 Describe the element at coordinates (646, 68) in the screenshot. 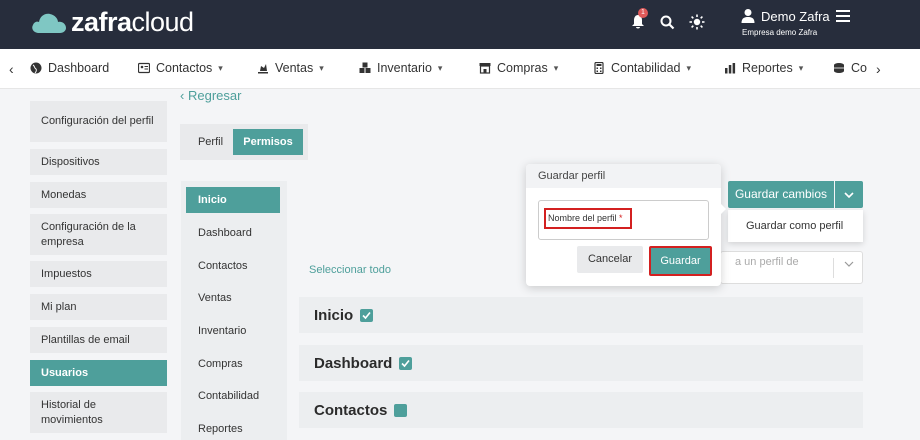

I see `nav-label: Contabilidad` at that location.